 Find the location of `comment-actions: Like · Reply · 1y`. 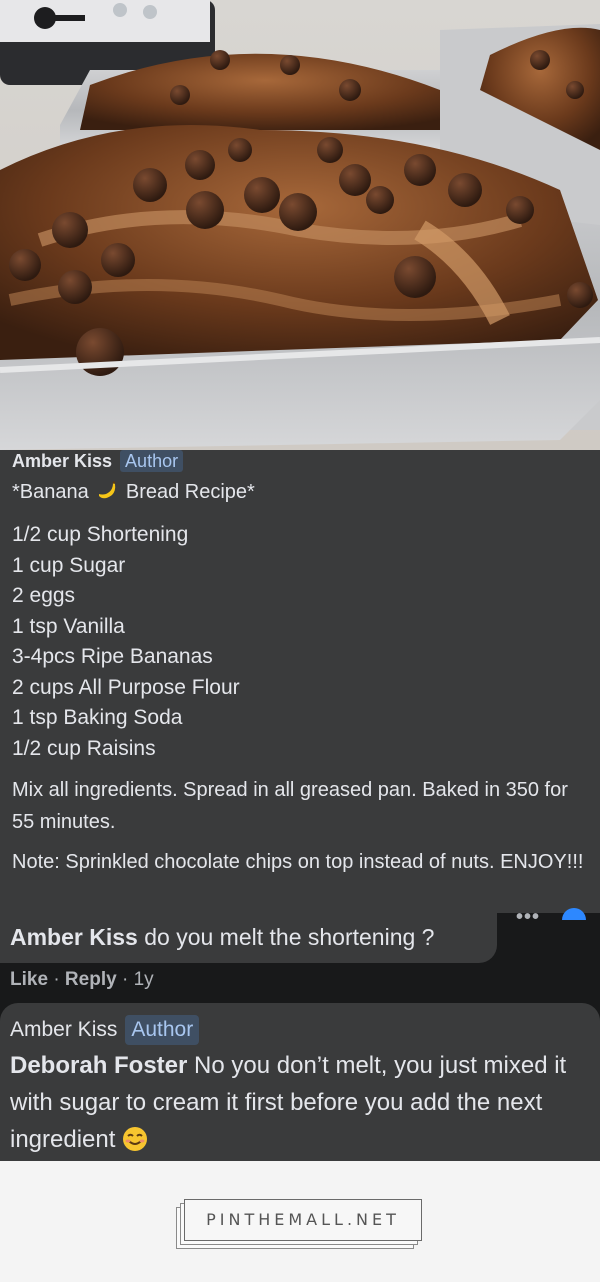

comment-actions: Like · Reply · 1y is located at coordinates (82, 980).